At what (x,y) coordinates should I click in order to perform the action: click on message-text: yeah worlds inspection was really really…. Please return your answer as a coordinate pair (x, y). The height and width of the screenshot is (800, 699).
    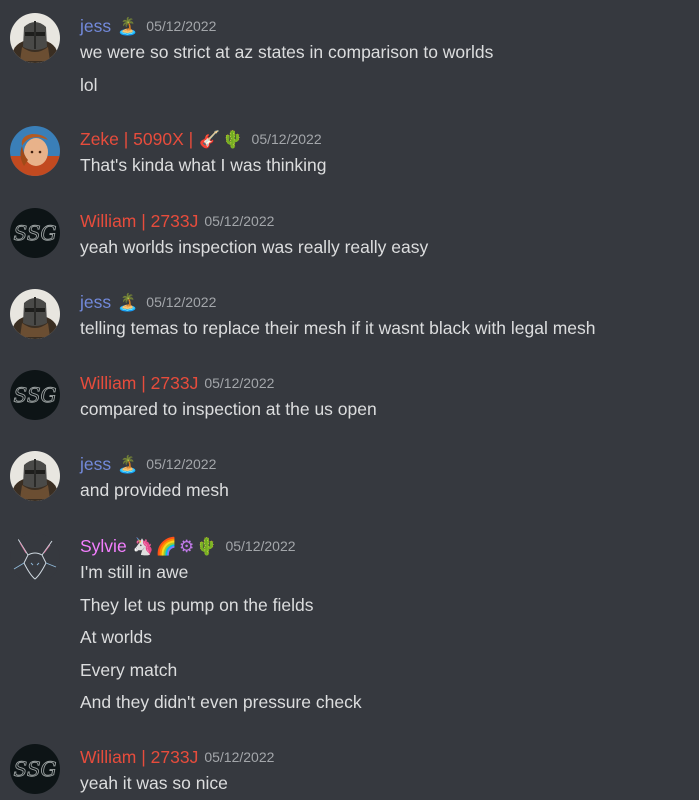
    Looking at the image, I should click on (254, 247).